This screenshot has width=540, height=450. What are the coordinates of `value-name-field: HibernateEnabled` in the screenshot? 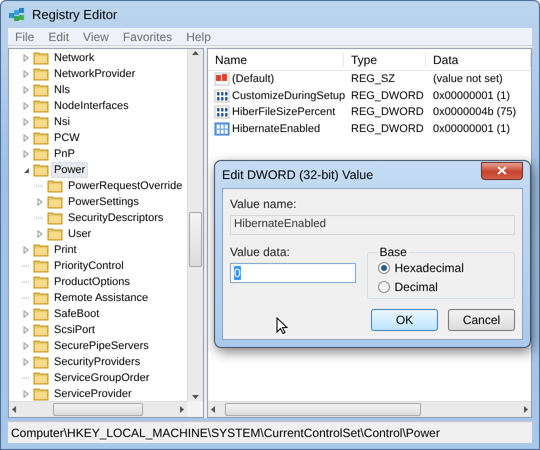 It's located at (372, 225).